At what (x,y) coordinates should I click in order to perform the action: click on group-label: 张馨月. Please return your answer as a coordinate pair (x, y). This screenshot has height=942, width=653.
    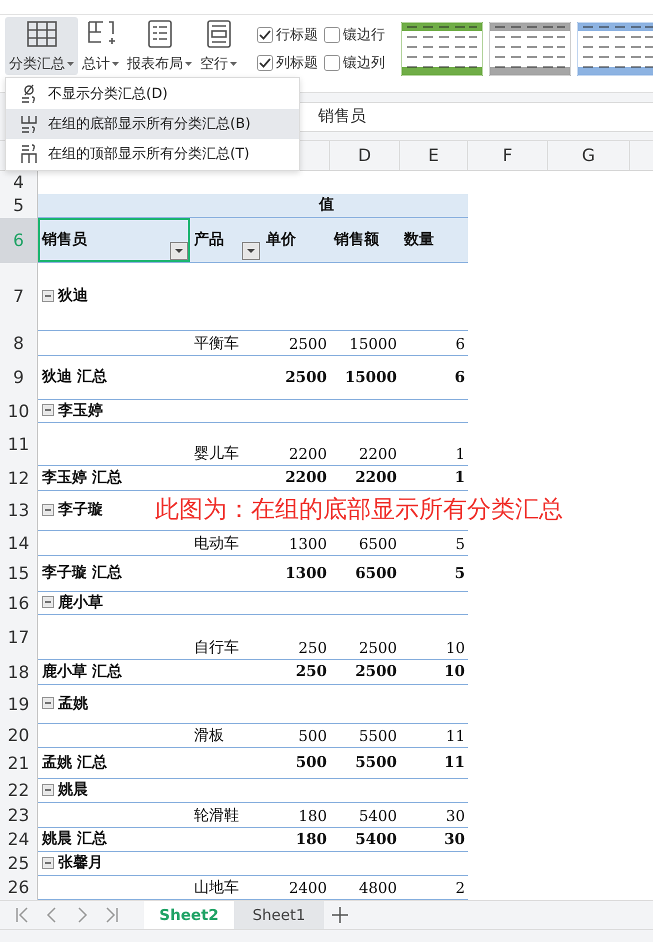
    Looking at the image, I should click on (80, 862).